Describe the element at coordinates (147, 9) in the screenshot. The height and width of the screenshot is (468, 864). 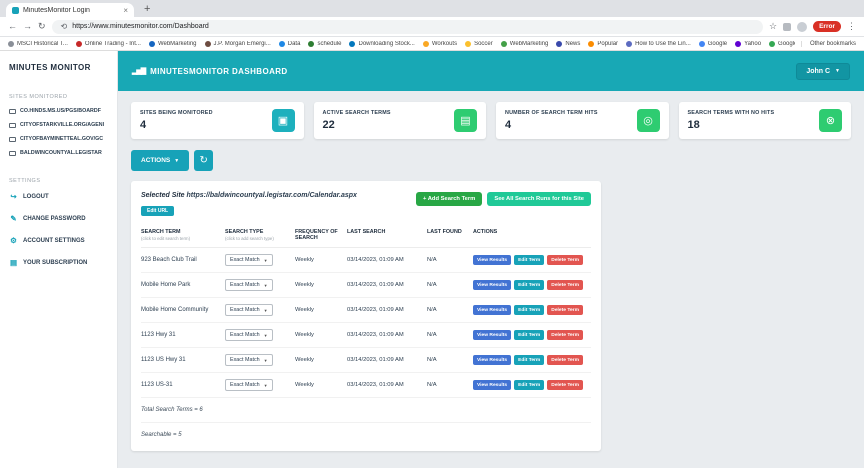
I see `new-tab-button: +` at that location.